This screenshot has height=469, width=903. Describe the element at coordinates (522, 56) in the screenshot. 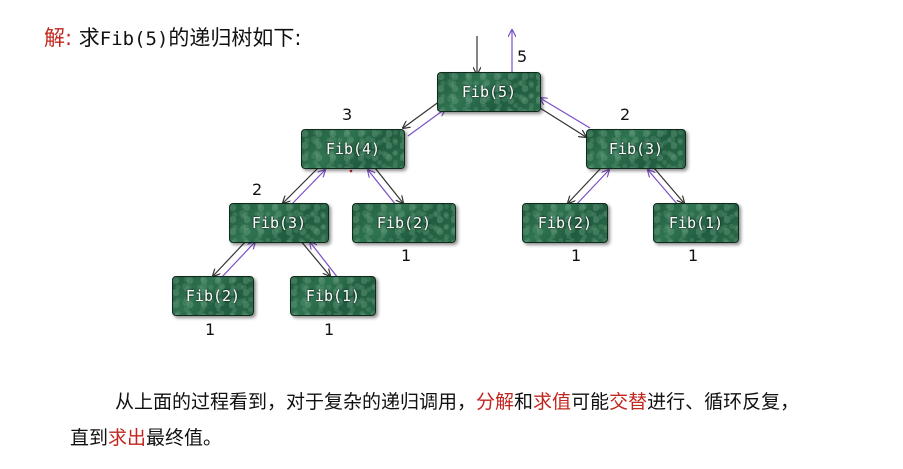

I see `value-fib5: 5` at that location.